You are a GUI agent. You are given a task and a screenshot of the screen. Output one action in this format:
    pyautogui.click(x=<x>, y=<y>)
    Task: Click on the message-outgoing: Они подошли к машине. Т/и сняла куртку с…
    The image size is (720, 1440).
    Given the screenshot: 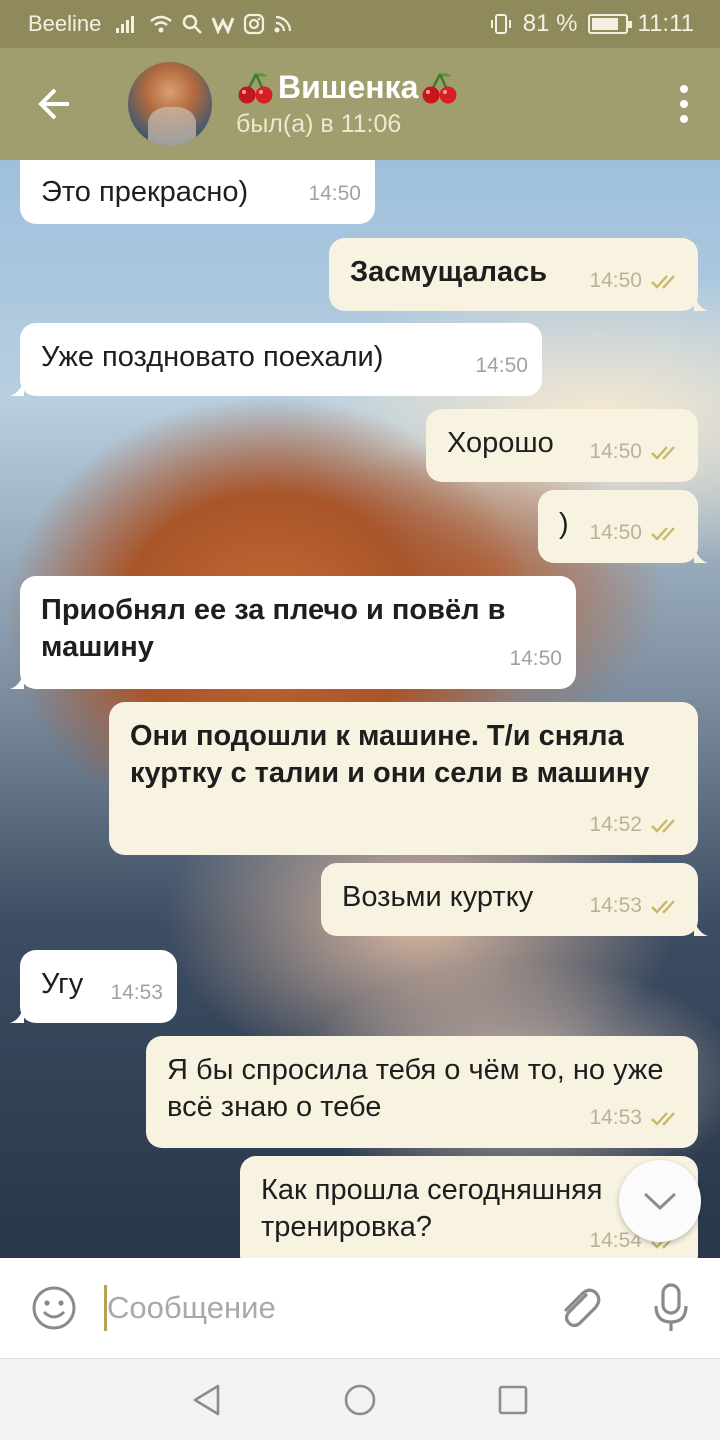 What is the action you would take?
    pyautogui.click(x=403, y=778)
    